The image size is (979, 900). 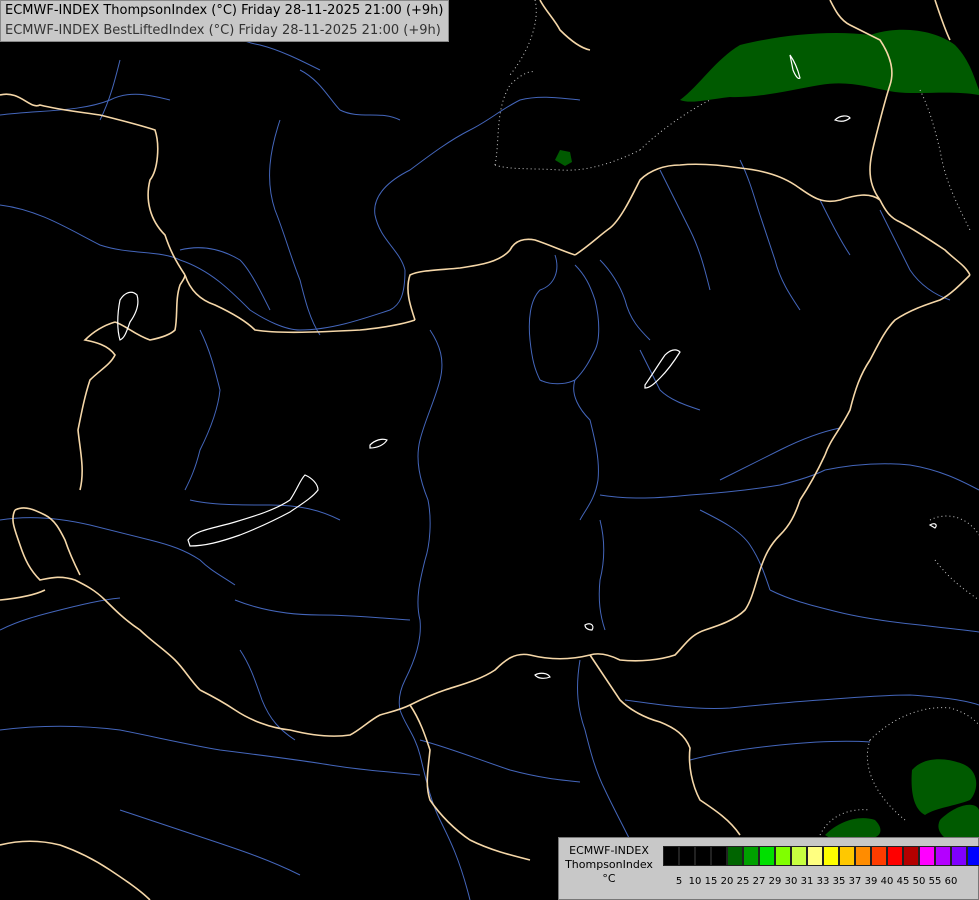 I want to click on legend-tick-label: 15, so click(x=711, y=881).